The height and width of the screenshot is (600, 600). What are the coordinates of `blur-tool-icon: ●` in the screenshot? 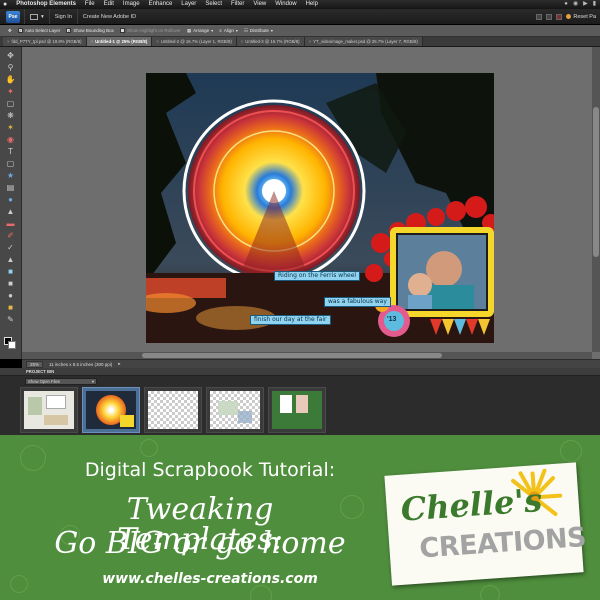 It's located at (10, 295).